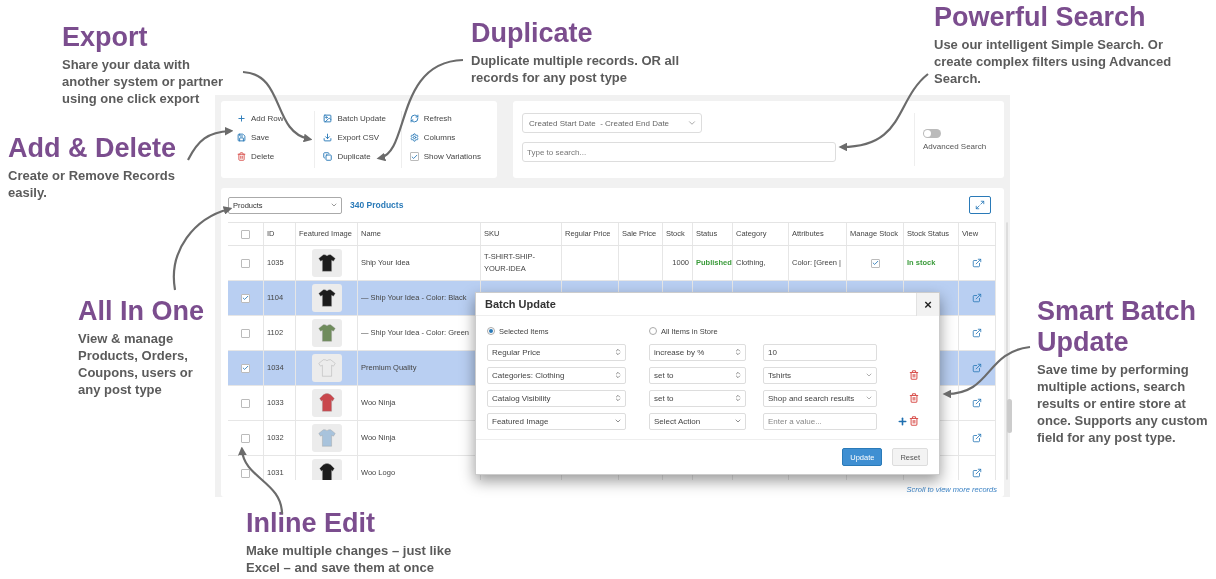 The width and height of the screenshot is (1216, 579). I want to click on record-count: 340 Products, so click(377, 205).